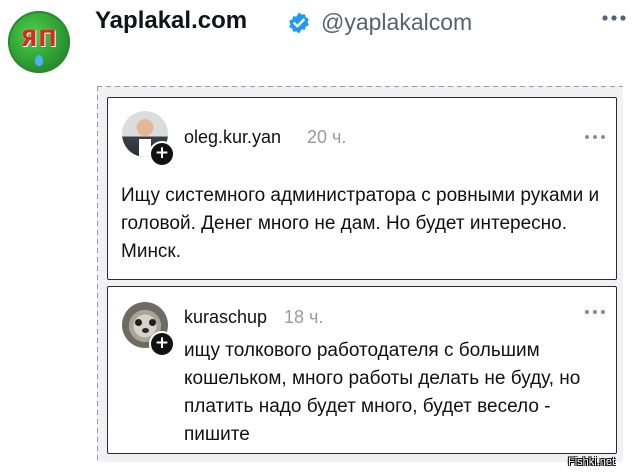 This screenshot has width=640, height=473. I want to click on verified-badge-icon, so click(299, 23).